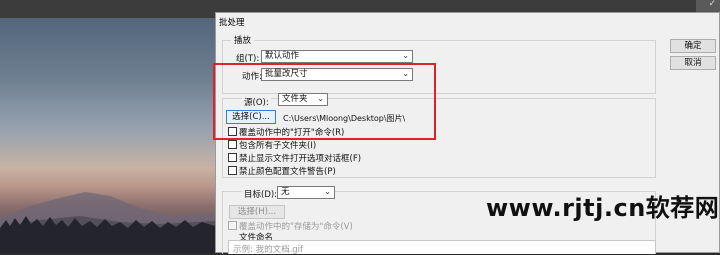 This screenshot has height=255, width=720. I want to click on suppress-color-warning-label: 禁止颜色配置文件警告(P), so click(287, 172).